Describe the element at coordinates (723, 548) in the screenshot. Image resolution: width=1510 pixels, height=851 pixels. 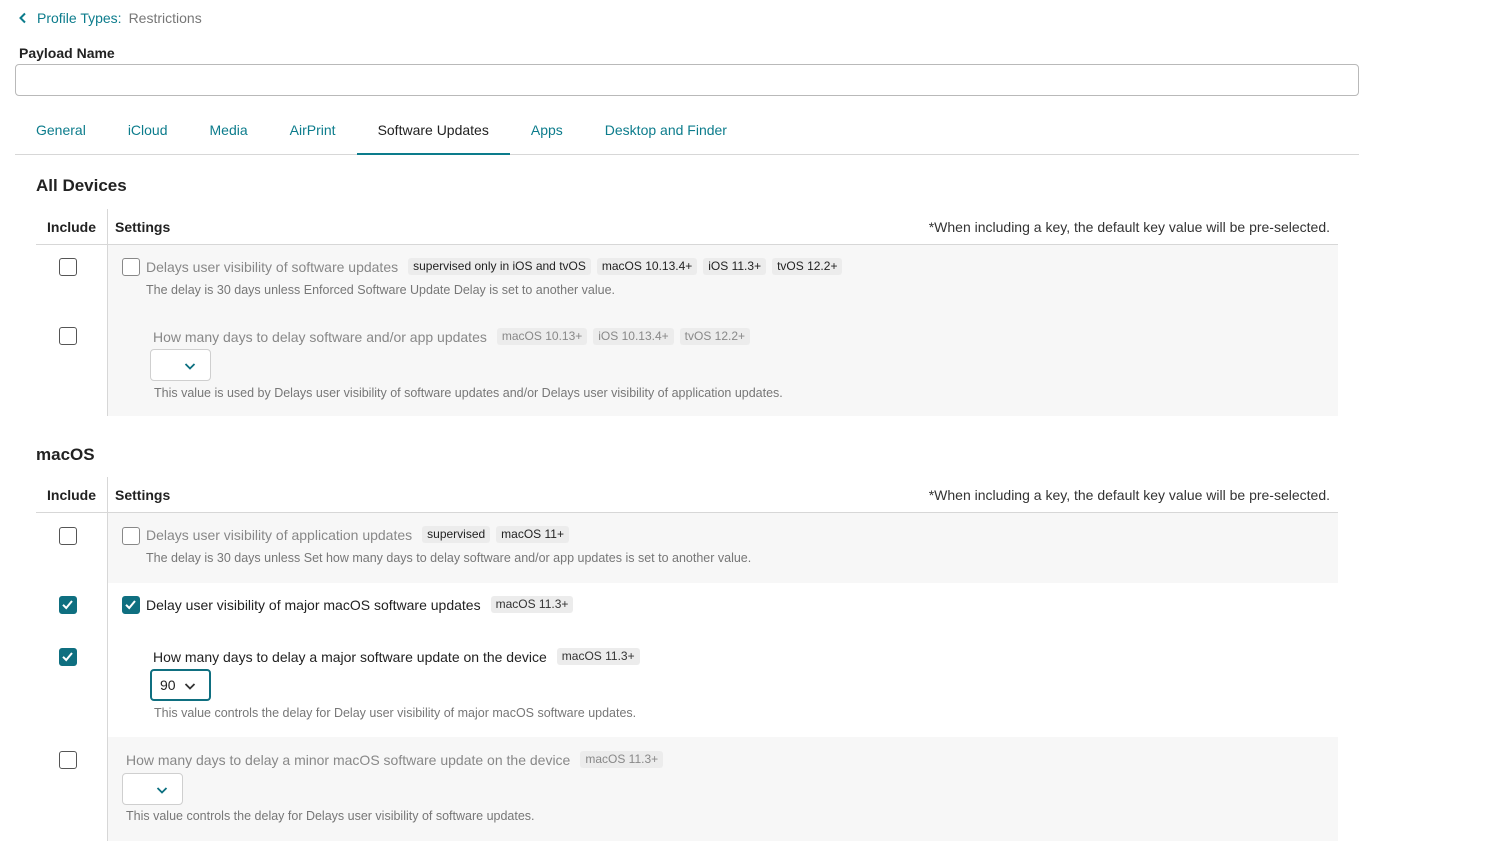
I see `settings-panel-app-updates` at that location.